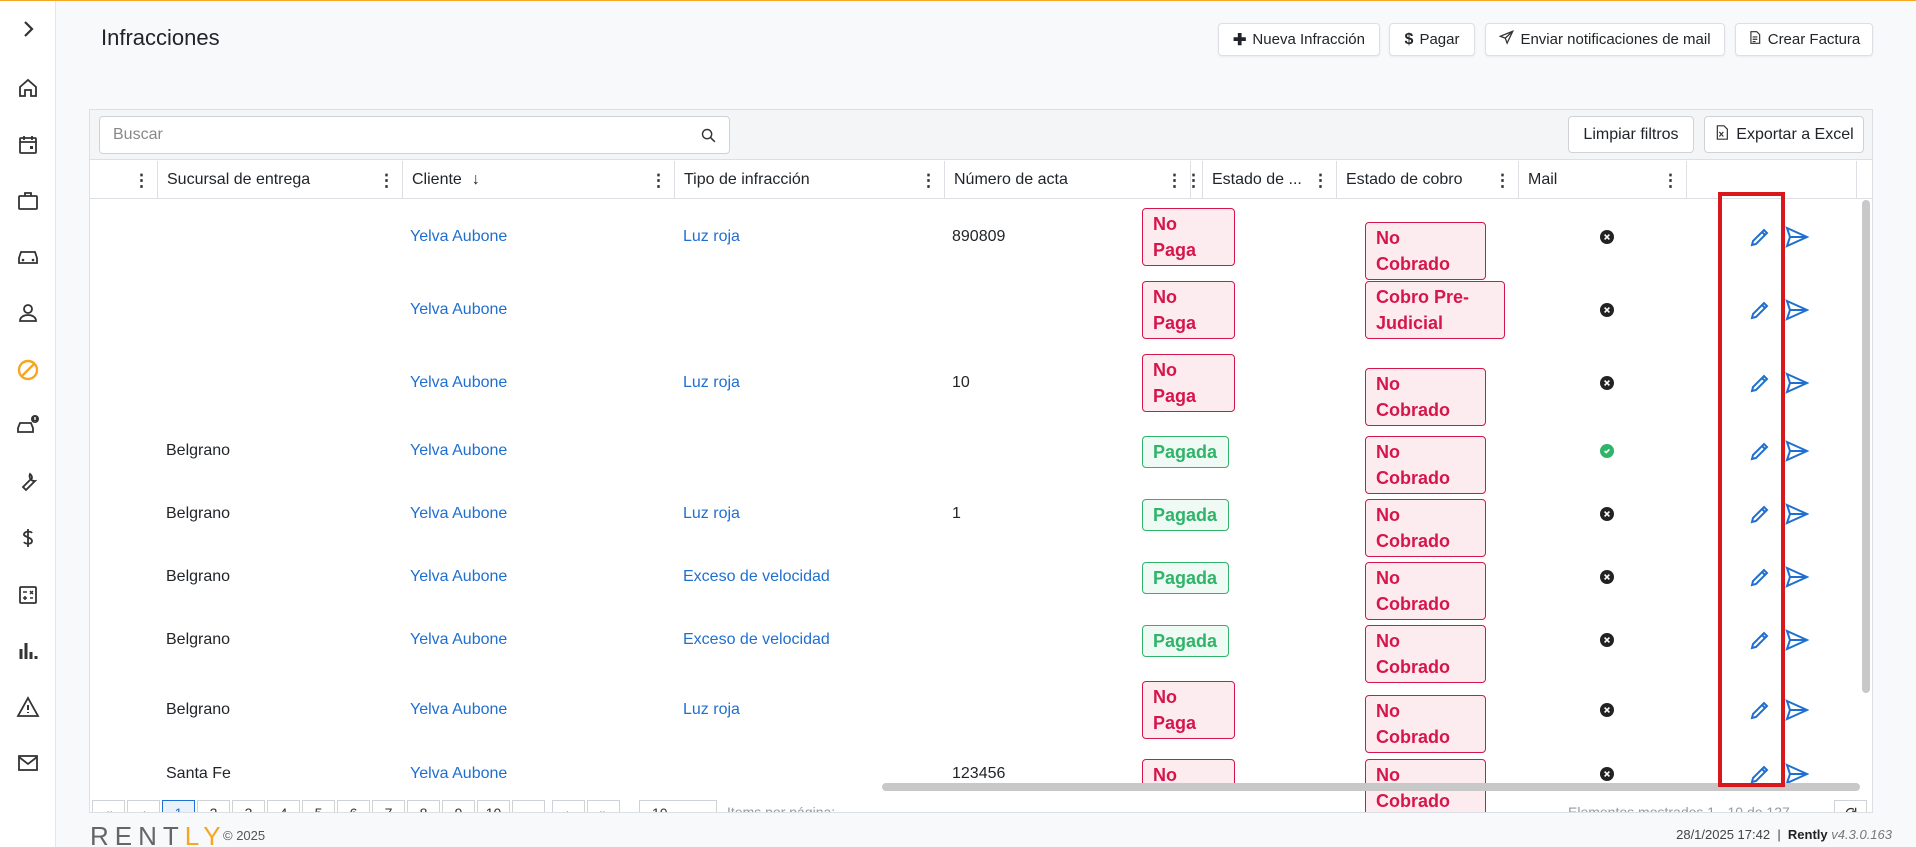 The image size is (1916, 847). I want to click on page-button: 6, so click(353, 806).